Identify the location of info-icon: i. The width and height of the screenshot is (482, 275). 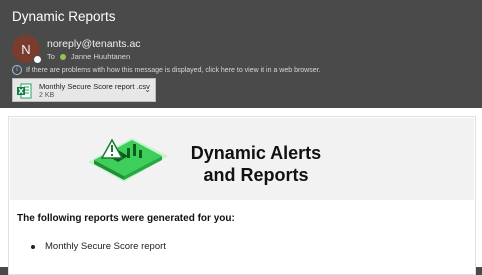
(17, 70).